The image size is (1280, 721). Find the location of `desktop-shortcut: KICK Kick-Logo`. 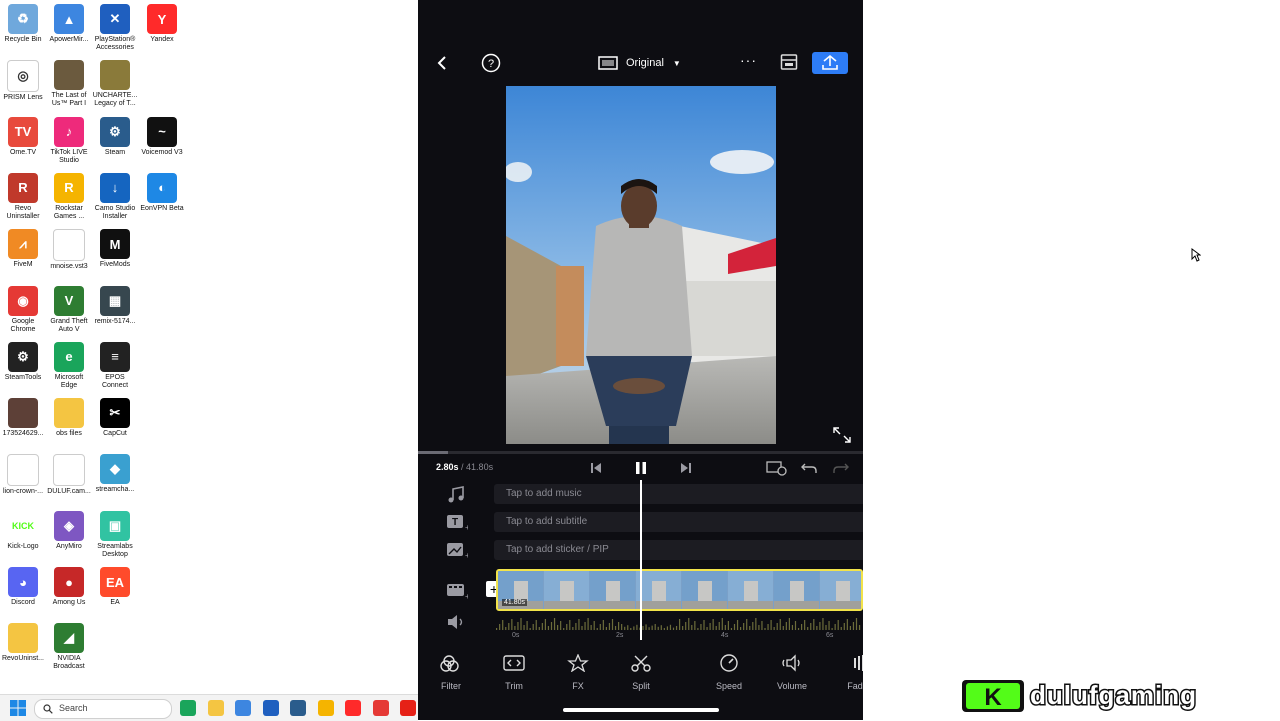

desktop-shortcut: KICK Kick-Logo is located at coordinates (23, 530).